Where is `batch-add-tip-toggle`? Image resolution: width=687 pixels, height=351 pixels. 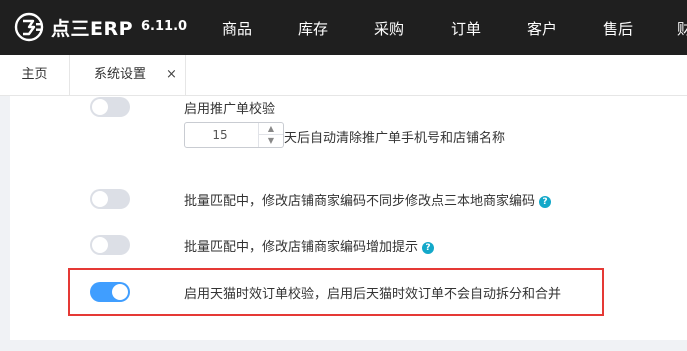 batch-add-tip-toggle is located at coordinates (110, 245).